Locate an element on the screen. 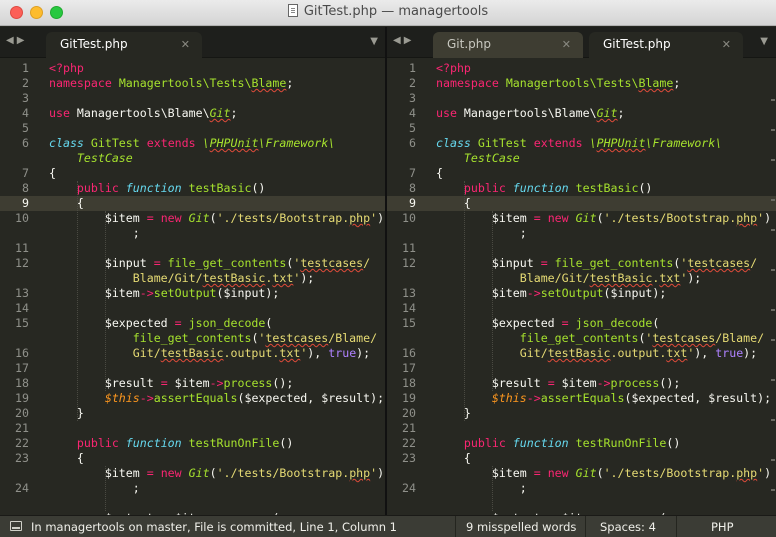 This screenshot has height=537, width=776. line-number: 13 is located at coordinates (409, 293).